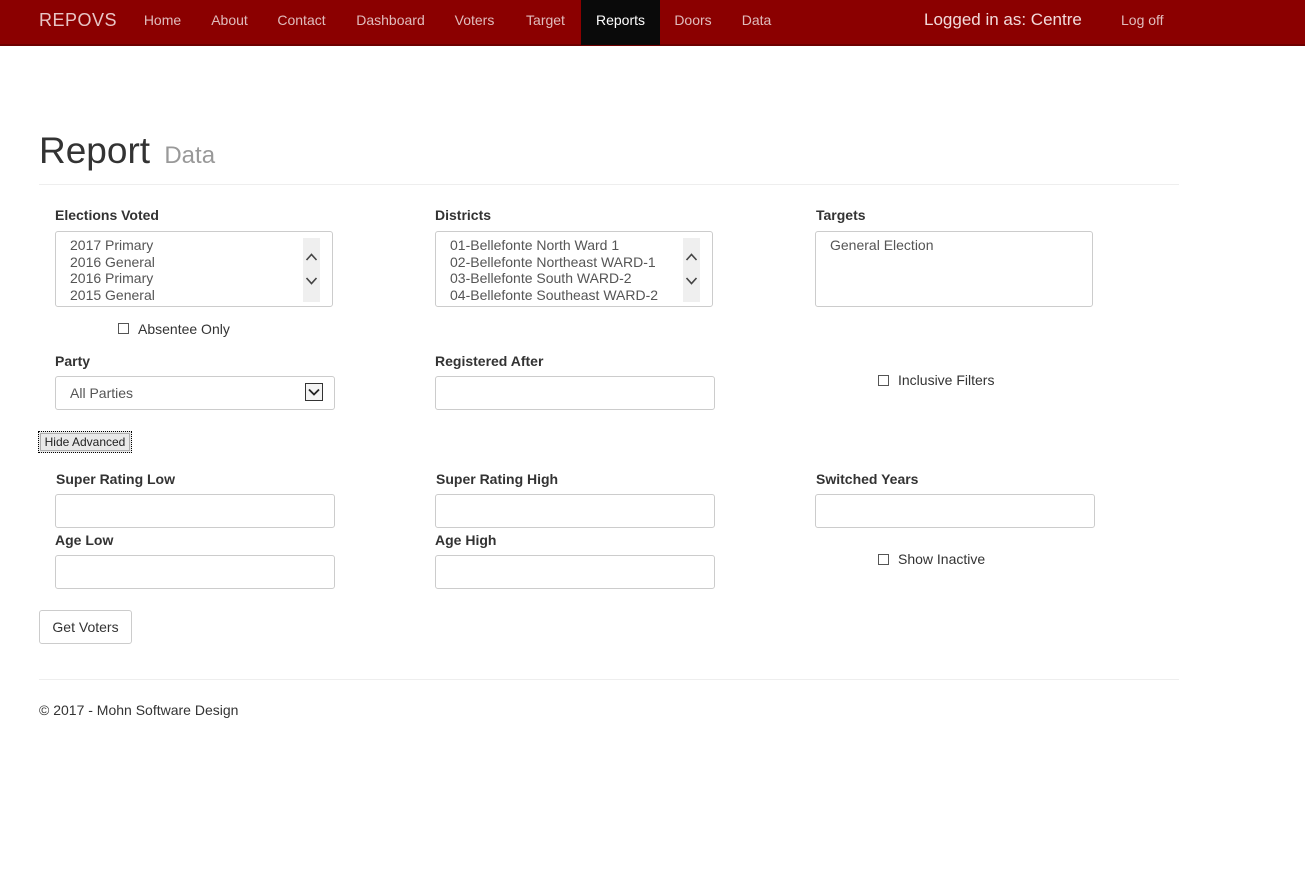 This screenshot has height=887, width=1305. I want to click on super-rating-low-label: Super Rating Low, so click(115, 479).